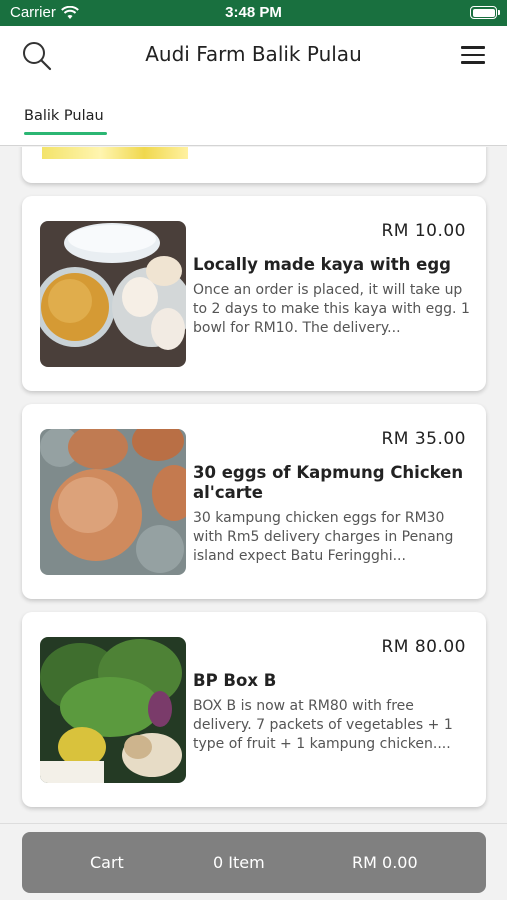  What do you see at coordinates (473, 55) in the screenshot?
I see `hamburger-menu-icon` at bounding box center [473, 55].